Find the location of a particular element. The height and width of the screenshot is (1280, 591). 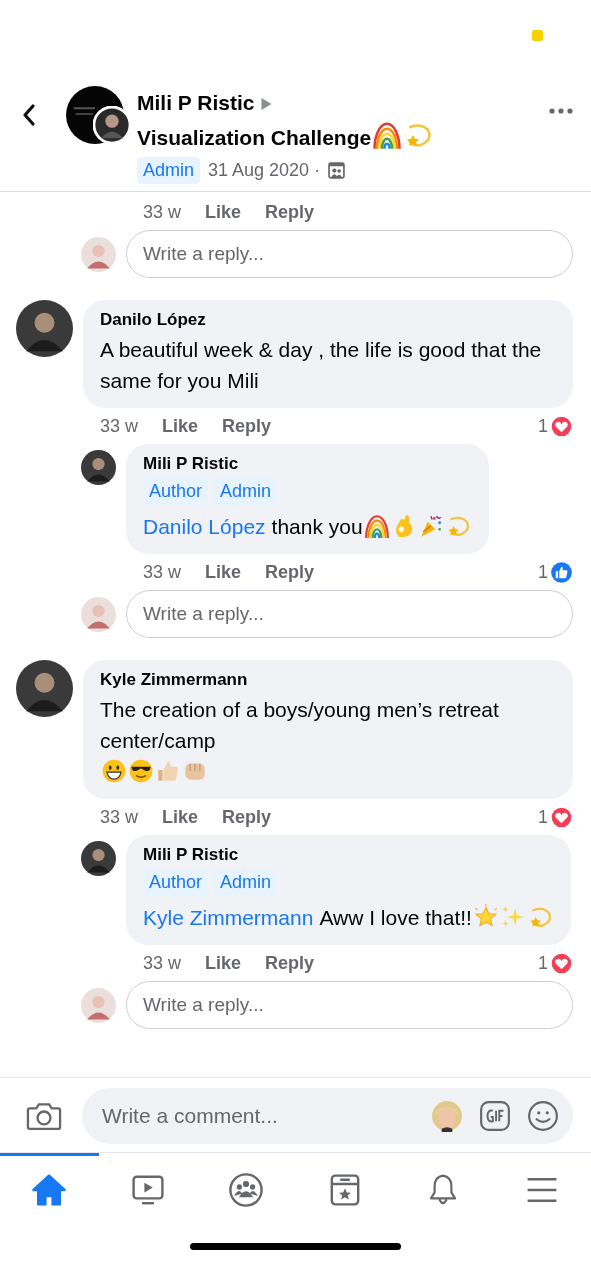

home-icon is located at coordinates (49, 1189).